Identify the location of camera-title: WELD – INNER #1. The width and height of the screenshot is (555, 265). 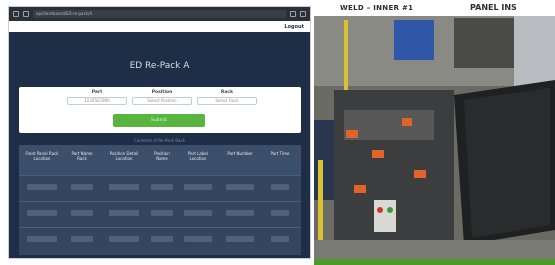
(377, 8).